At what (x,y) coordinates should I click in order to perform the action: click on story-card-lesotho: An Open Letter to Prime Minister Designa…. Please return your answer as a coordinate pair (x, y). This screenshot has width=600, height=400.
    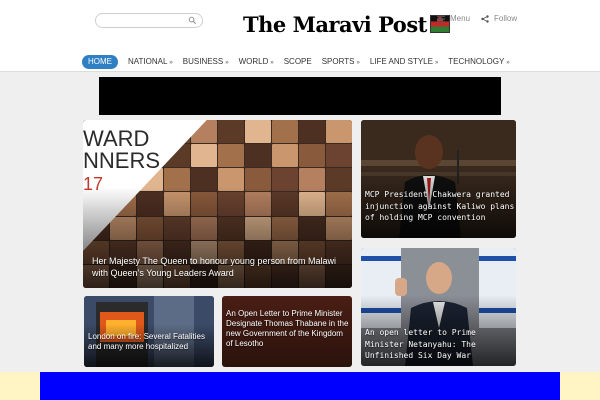
    Looking at the image, I should click on (287, 331).